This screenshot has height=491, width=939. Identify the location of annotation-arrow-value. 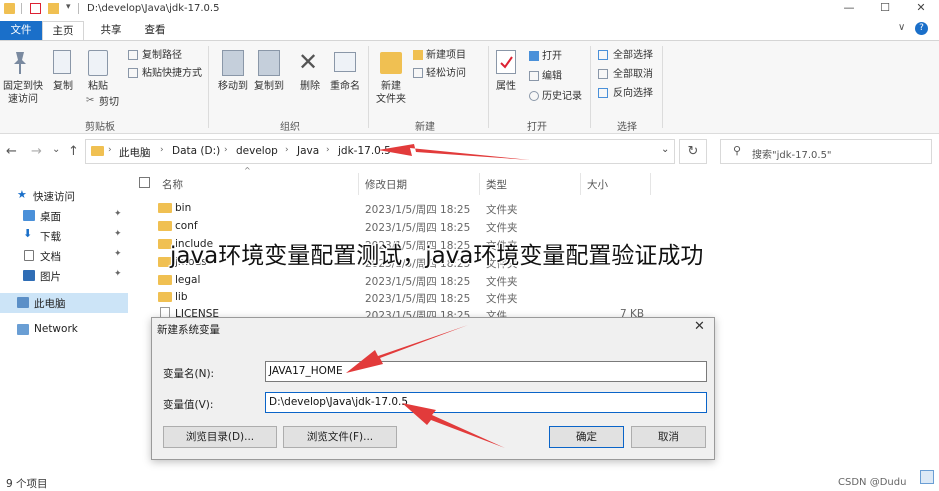
(453, 425).